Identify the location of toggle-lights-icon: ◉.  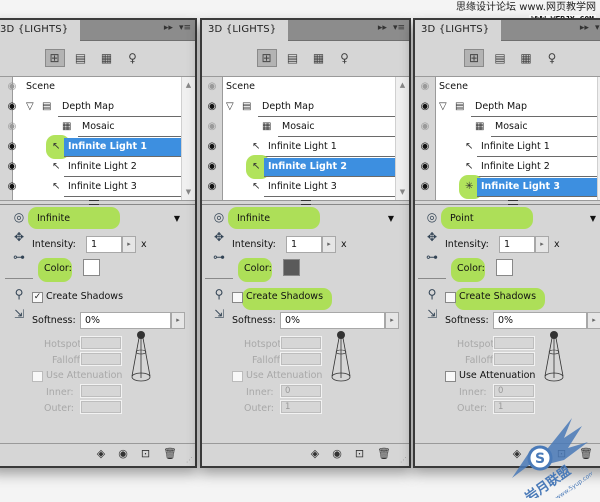
(337, 453).